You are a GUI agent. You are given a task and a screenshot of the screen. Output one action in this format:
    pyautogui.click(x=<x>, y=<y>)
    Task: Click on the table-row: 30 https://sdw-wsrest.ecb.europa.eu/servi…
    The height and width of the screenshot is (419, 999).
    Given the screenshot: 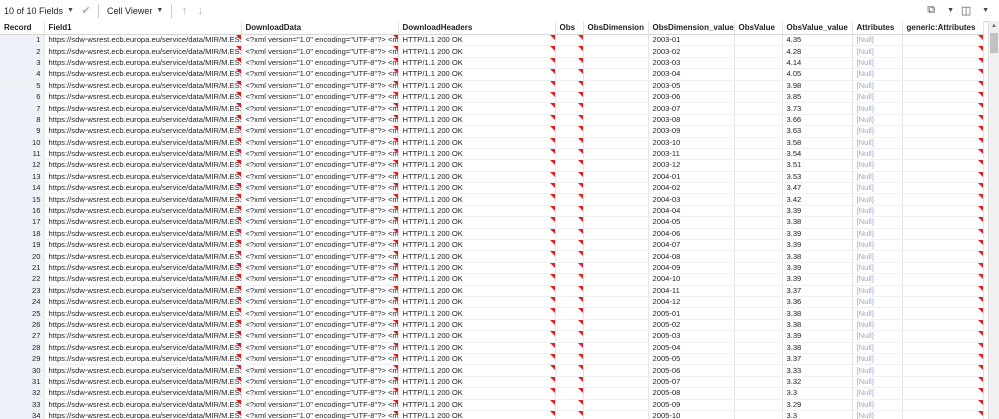 What is the action you would take?
    pyautogui.click(x=492, y=370)
    